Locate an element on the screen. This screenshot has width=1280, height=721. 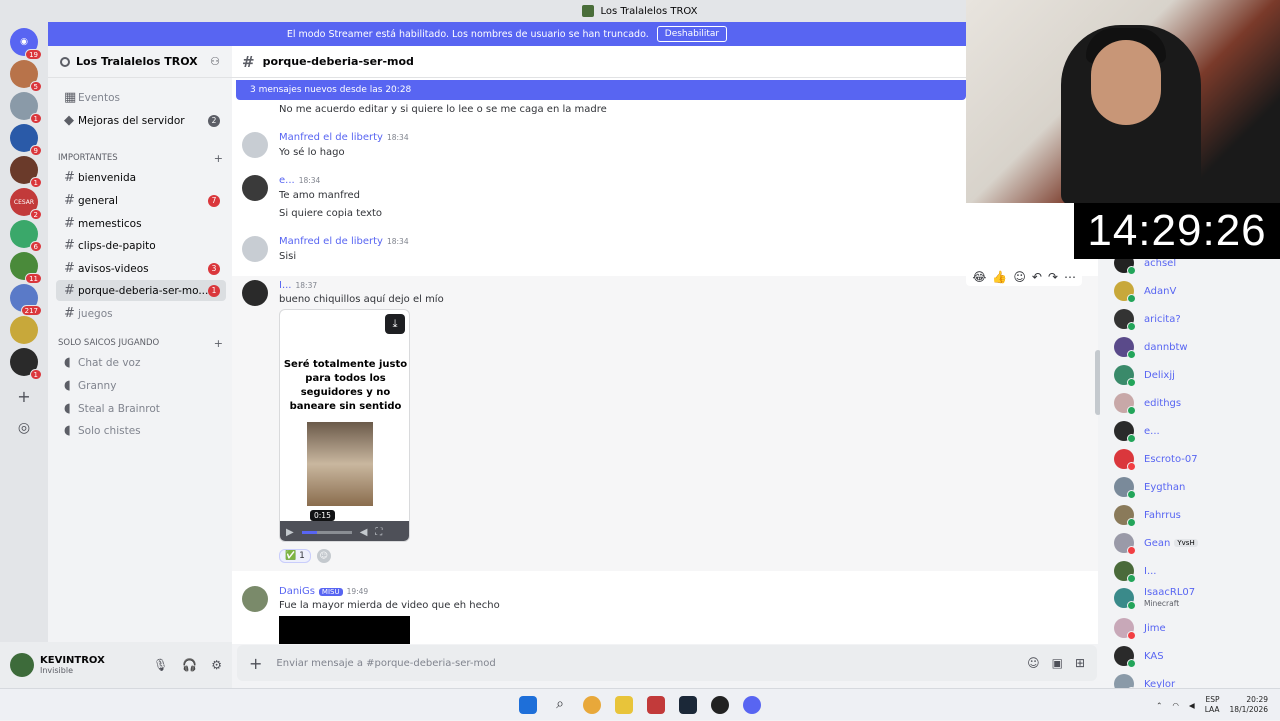
play-icon: ▶ is located at coordinates (290, 532).